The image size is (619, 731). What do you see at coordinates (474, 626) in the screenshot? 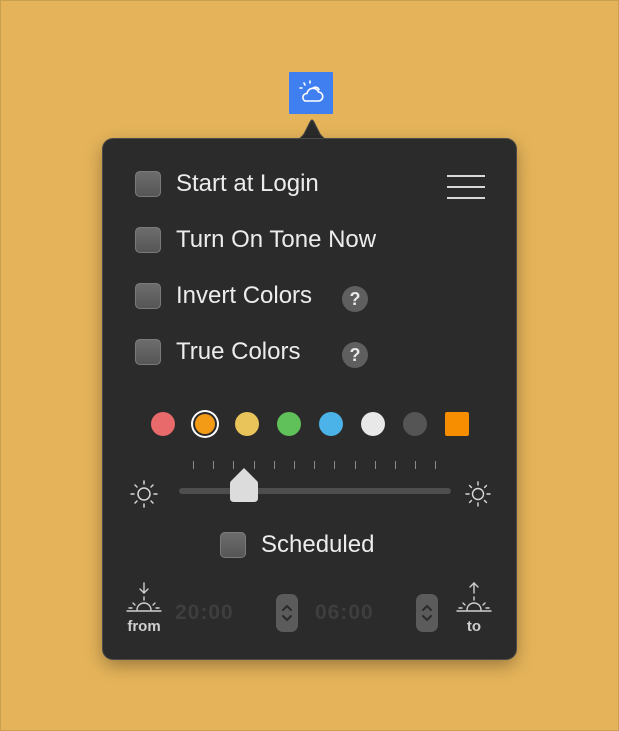
I see `to-label: to` at bounding box center [474, 626].